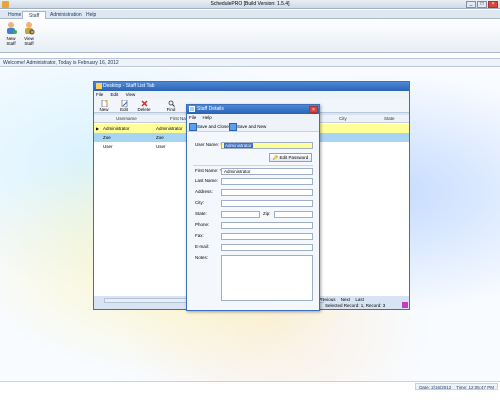 Image resolution: width=500 pixels, height=400 pixels. Describe the element at coordinates (126, 119) in the screenshot. I see `column-username: Username` at that location.